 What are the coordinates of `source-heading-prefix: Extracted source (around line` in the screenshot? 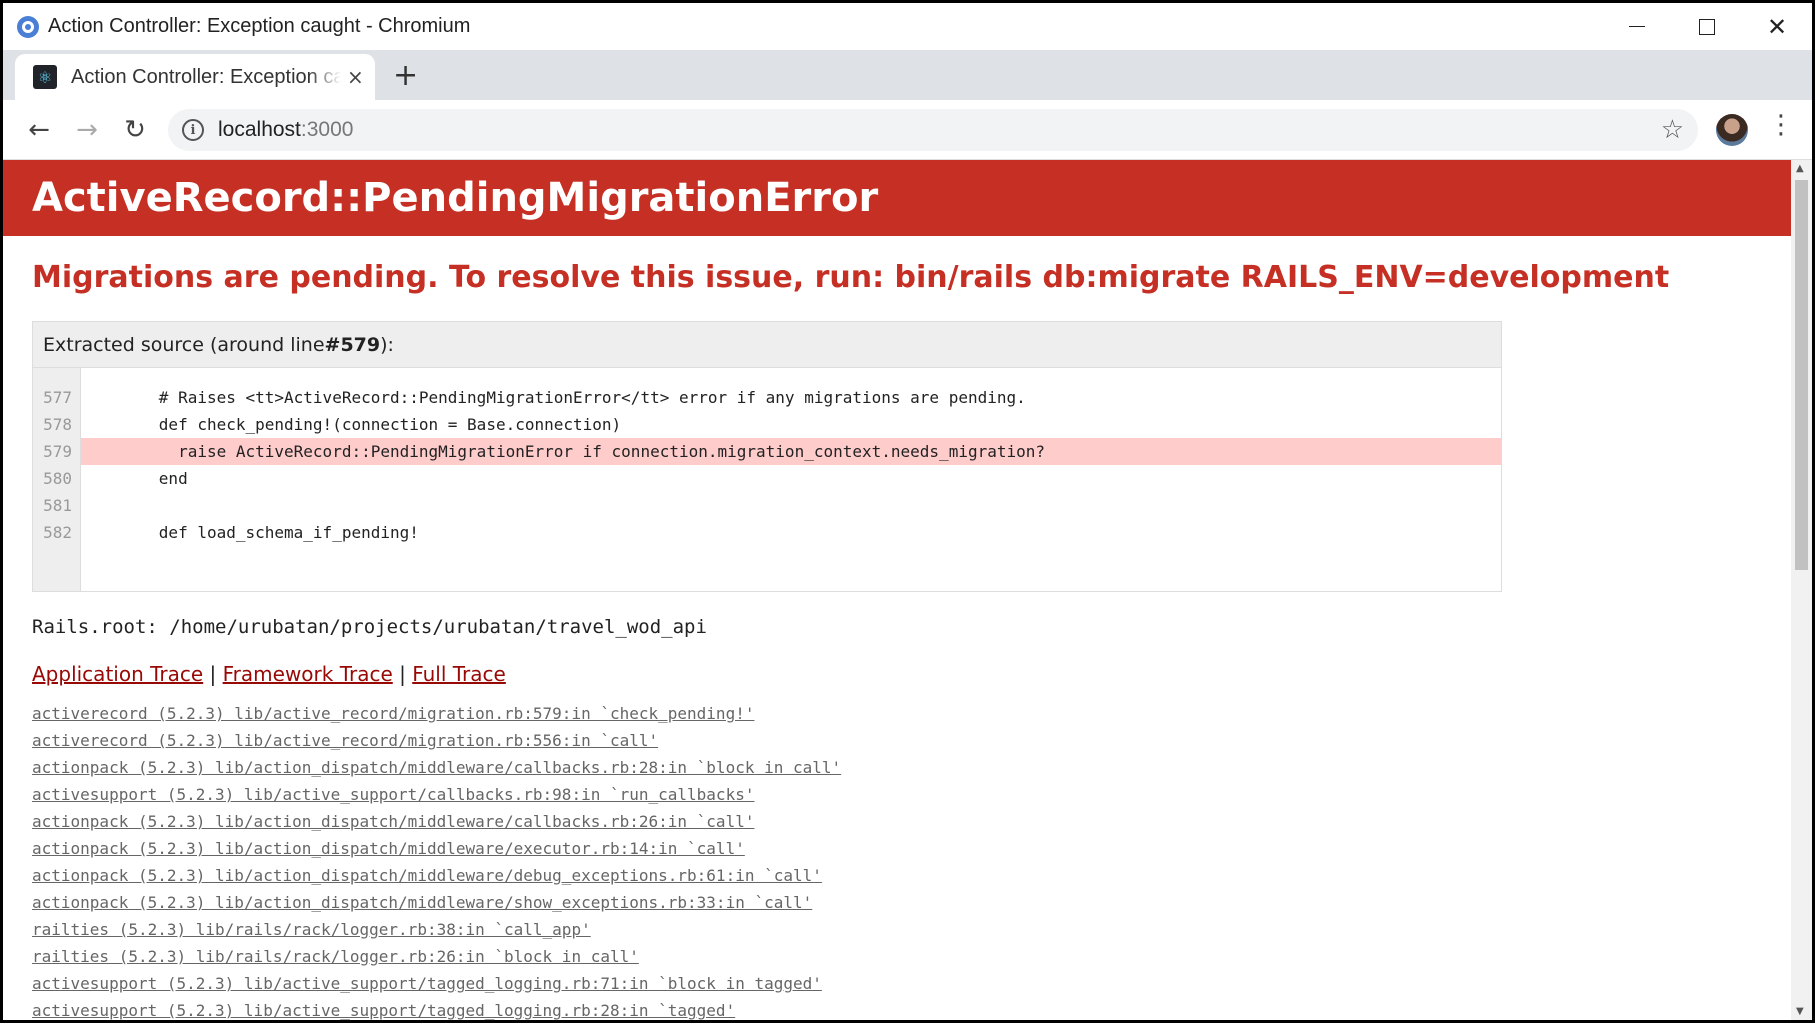 It's located at (184, 344).